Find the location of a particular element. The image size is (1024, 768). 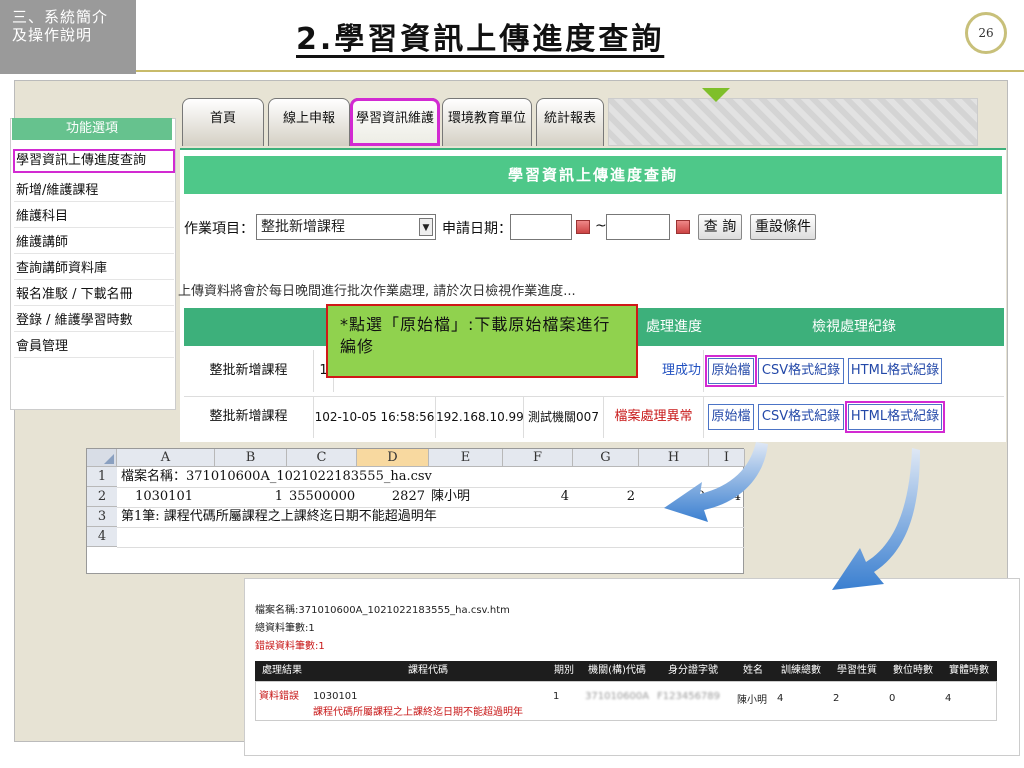

rh-physical: 實體時數 is located at coordinates (969, 671).